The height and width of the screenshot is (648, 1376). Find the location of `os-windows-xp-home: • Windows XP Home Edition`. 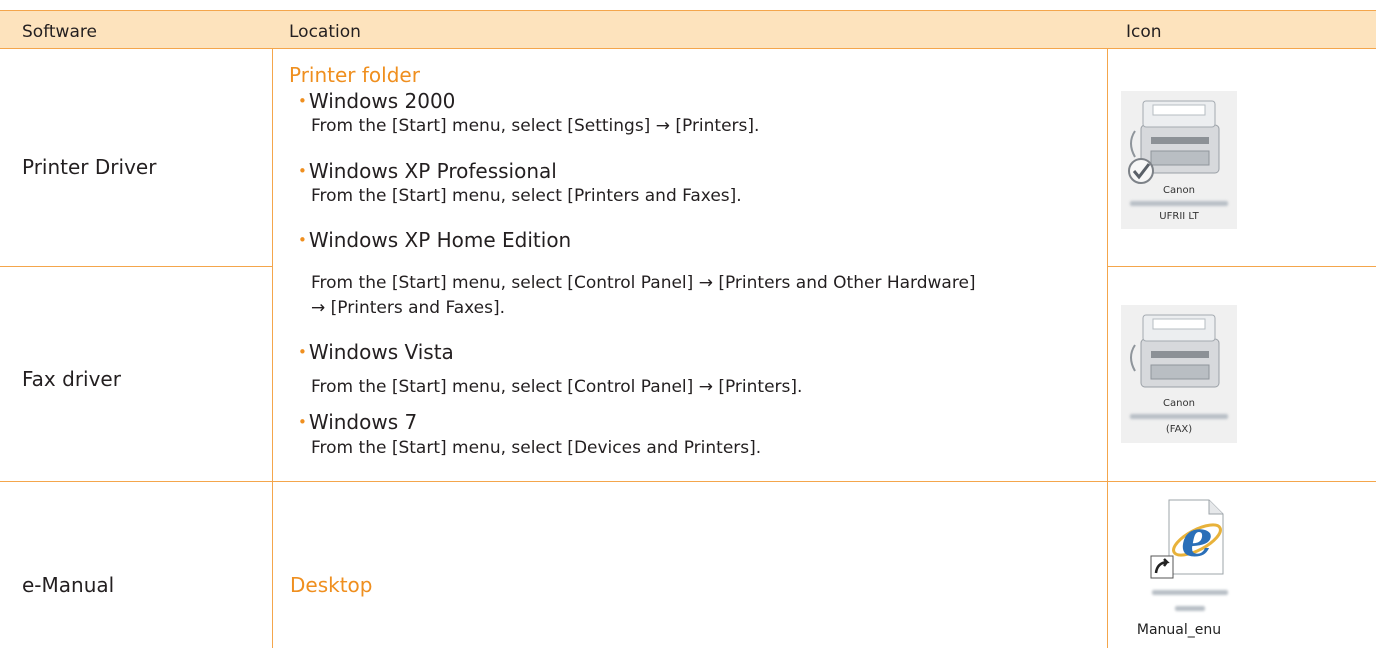

os-windows-xp-home: • Windows XP Home Edition is located at coordinates (435, 240).